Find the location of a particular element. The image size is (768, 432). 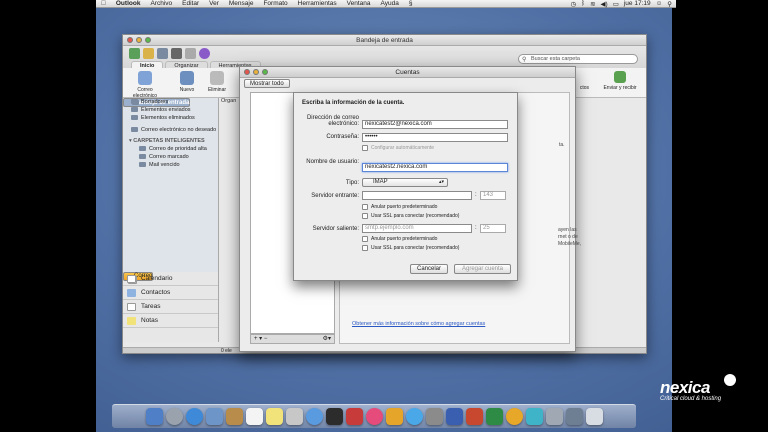

powerpoint-icon is located at coordinates (474, 416).